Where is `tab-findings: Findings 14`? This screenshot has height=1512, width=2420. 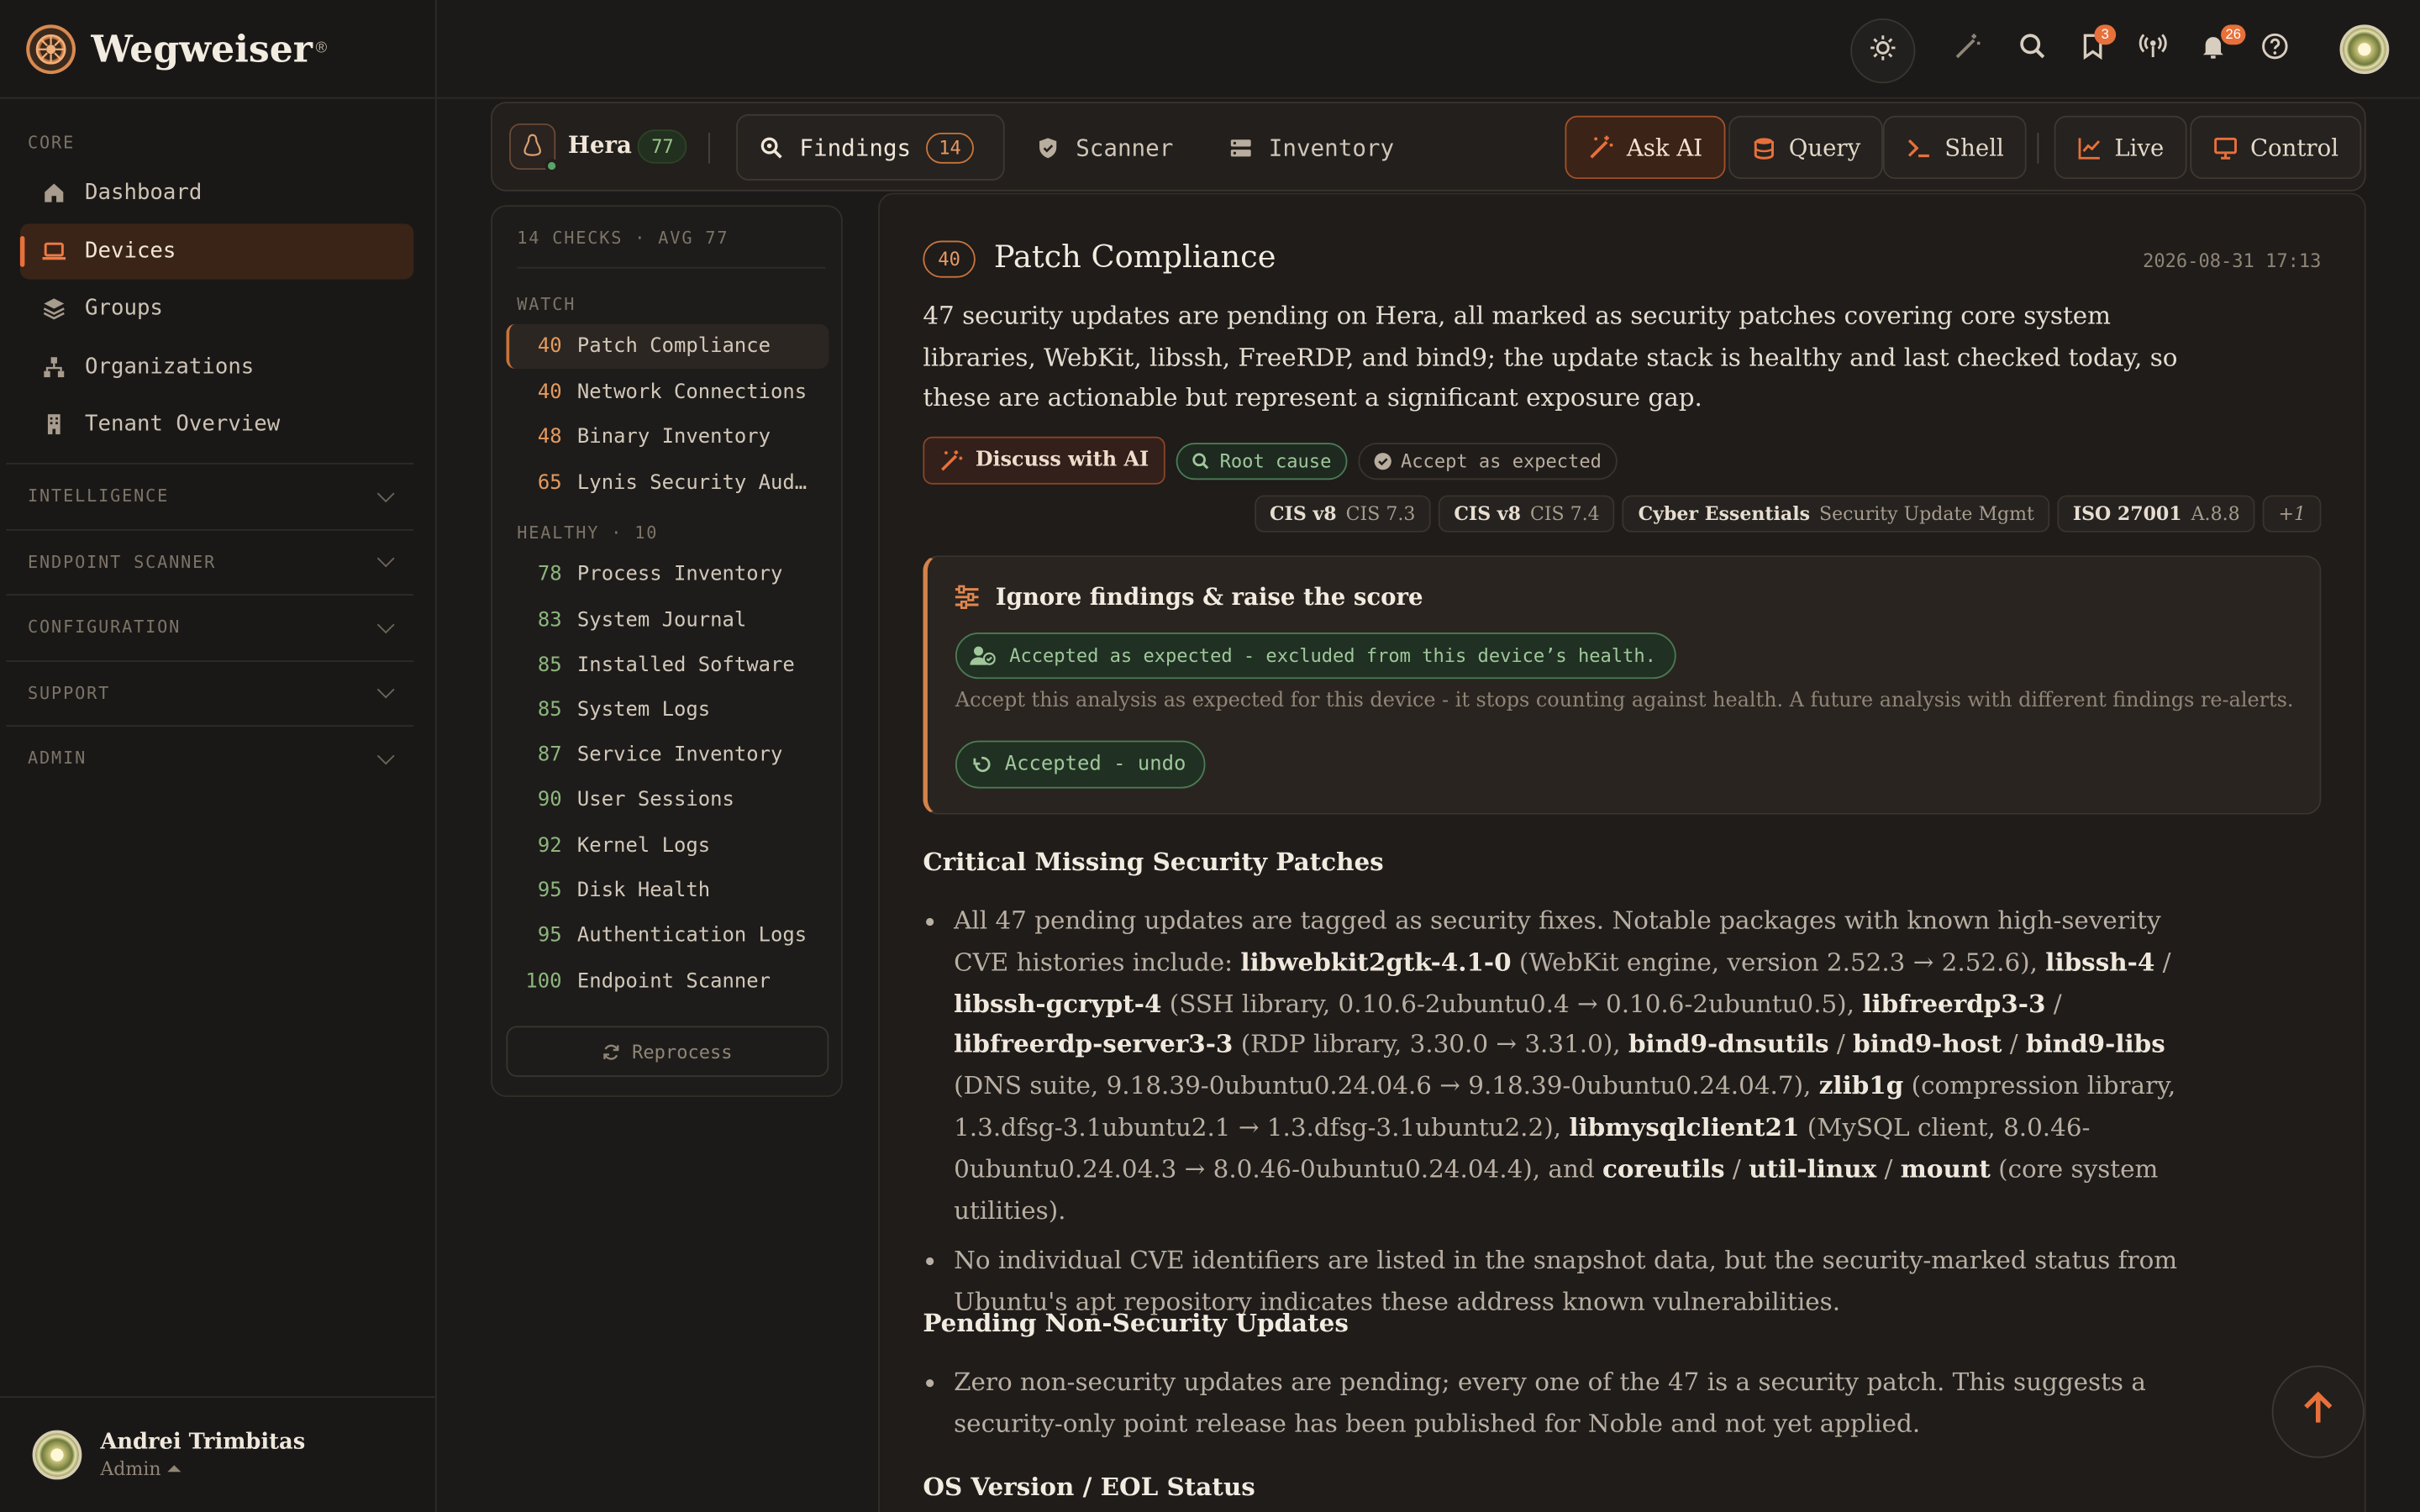 tab-findings: Findings 14 is located at coordinates (870, 147).